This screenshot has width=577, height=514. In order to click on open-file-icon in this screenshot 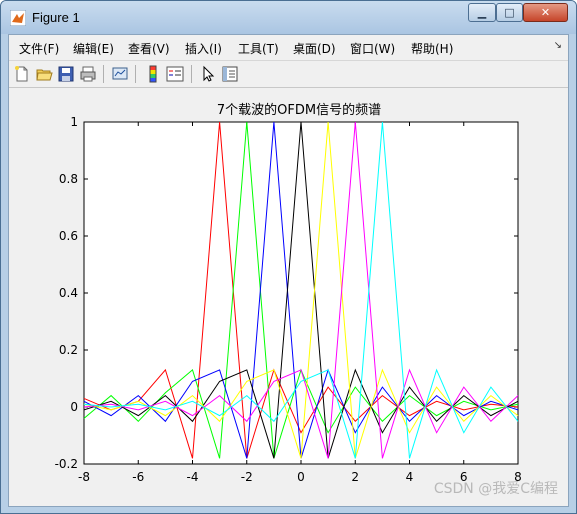, I will do `click(44, 74)`.